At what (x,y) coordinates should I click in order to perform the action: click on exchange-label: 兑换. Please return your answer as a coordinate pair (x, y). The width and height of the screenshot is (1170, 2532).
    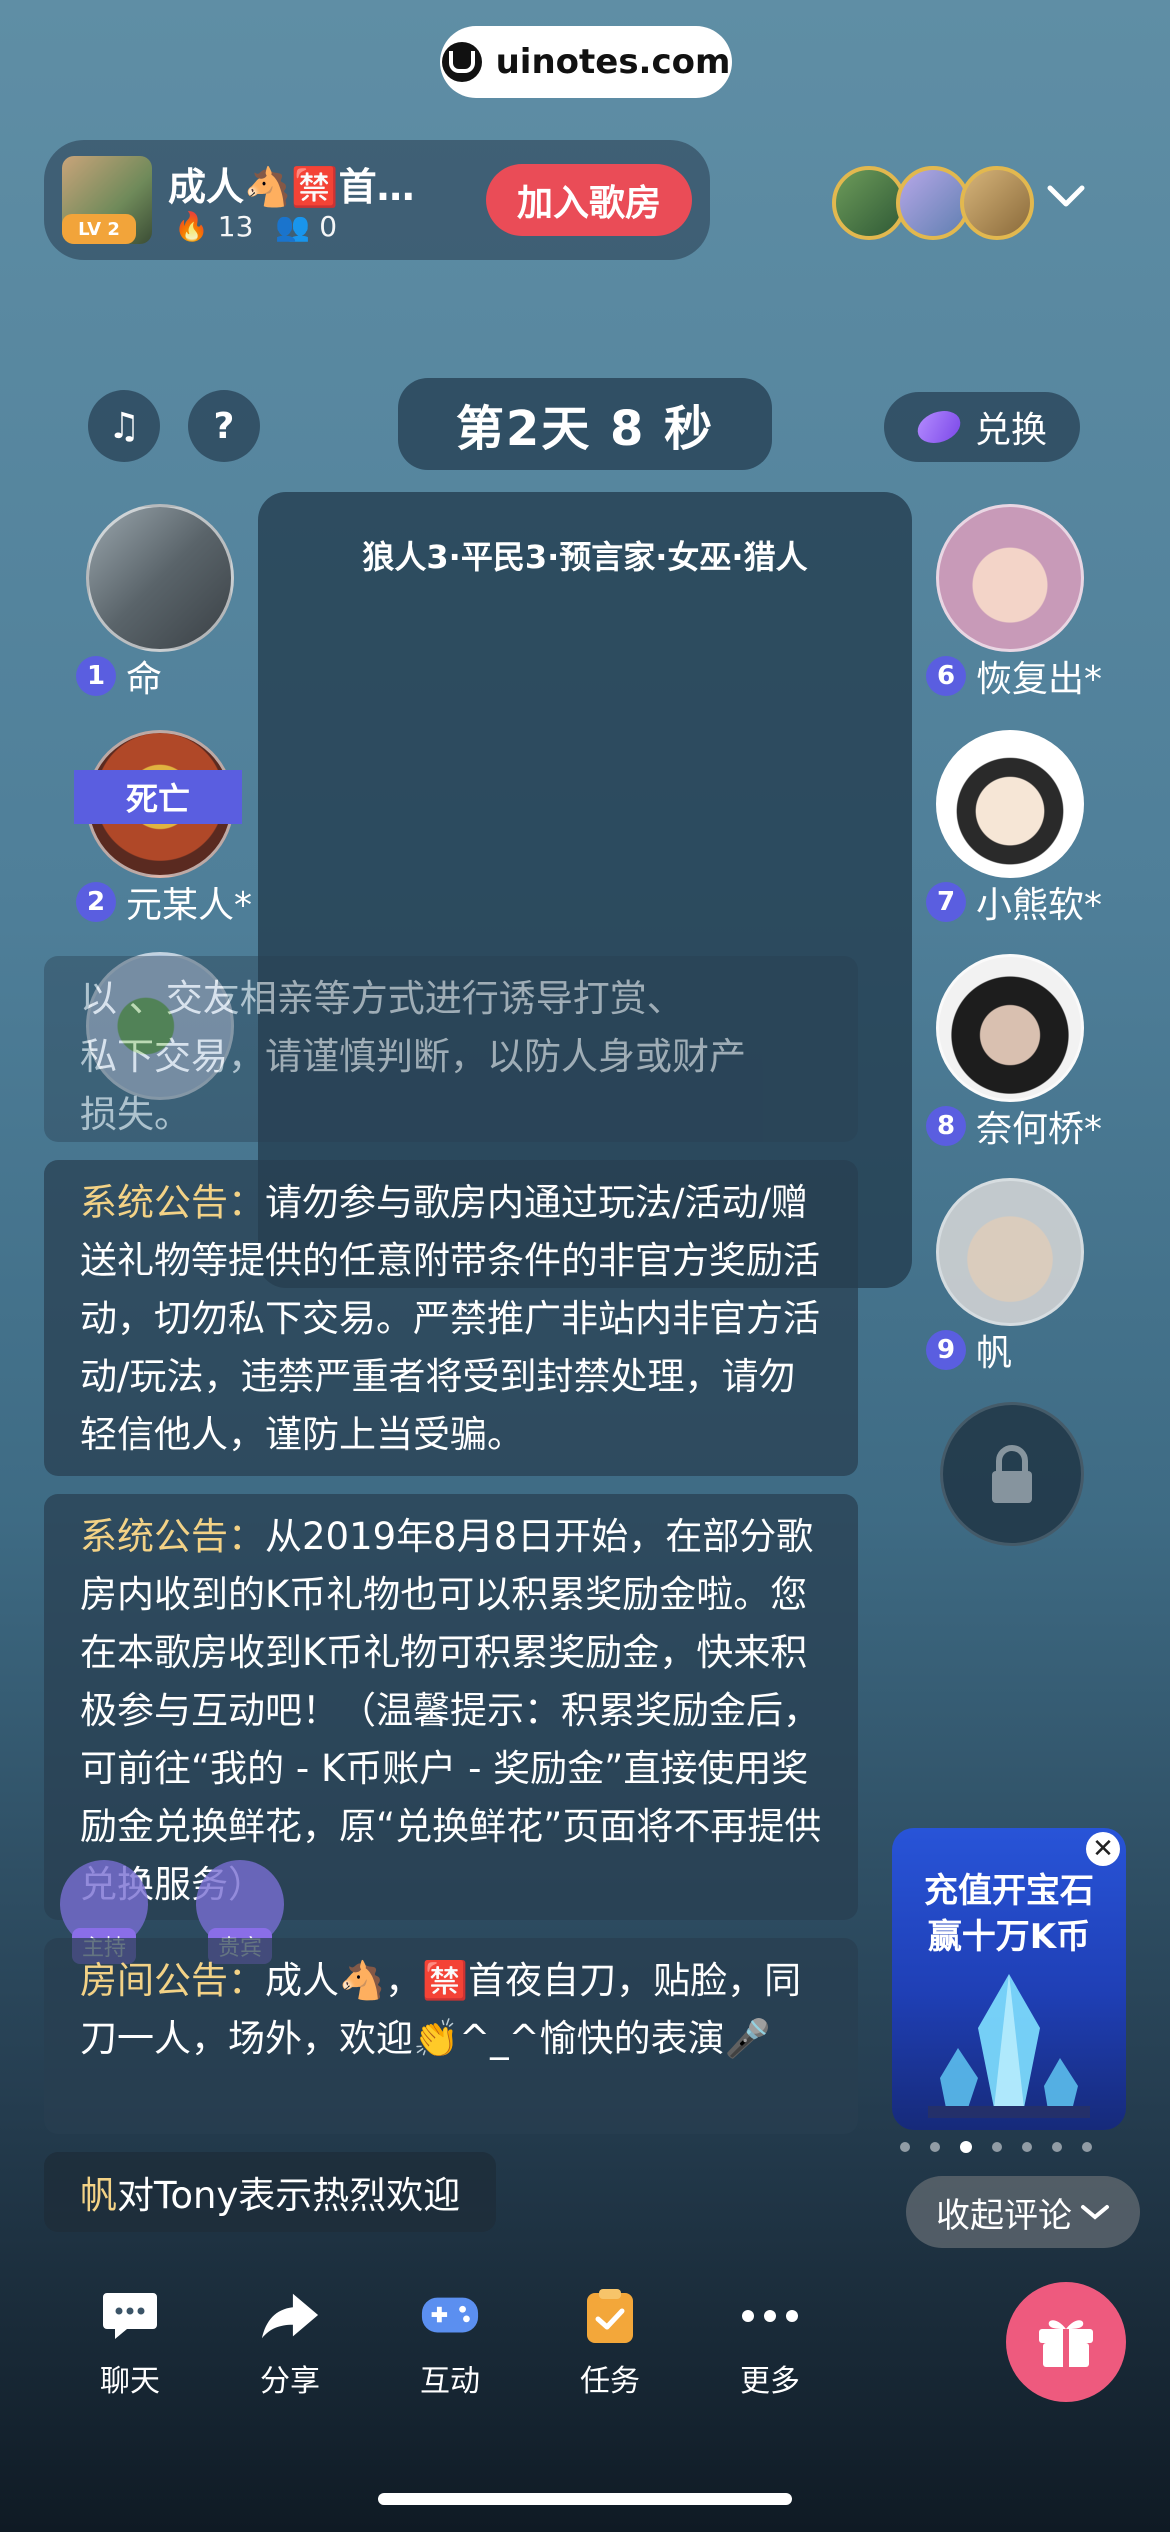
    Looking at the image, I should click on (1010, 430).